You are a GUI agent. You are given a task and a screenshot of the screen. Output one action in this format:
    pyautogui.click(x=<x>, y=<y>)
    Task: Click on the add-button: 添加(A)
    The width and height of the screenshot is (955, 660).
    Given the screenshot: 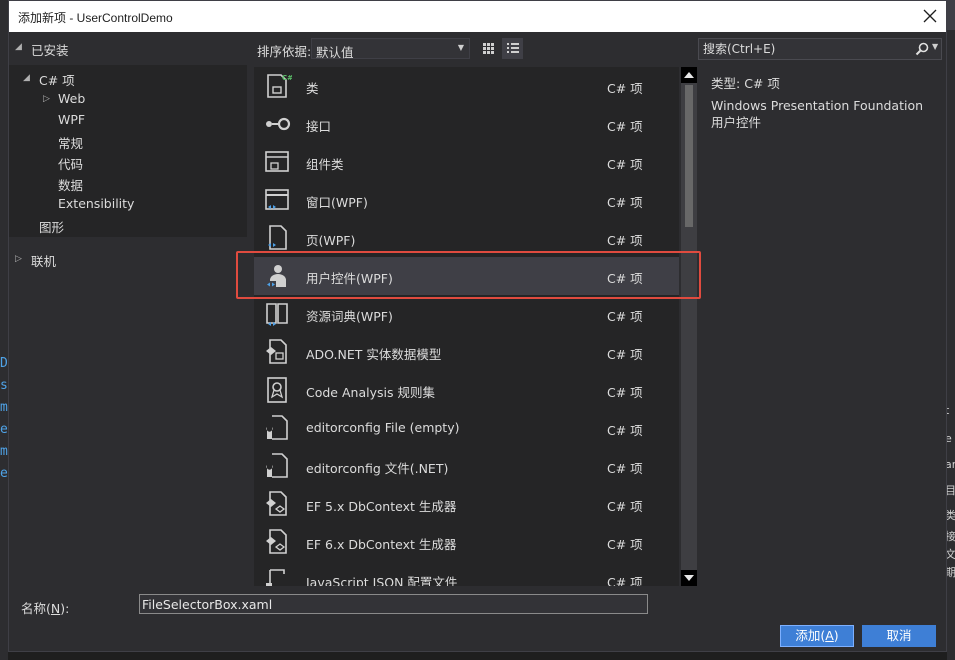 What is the action you would take?
    pyautogui.click(x=817, y=636)
    